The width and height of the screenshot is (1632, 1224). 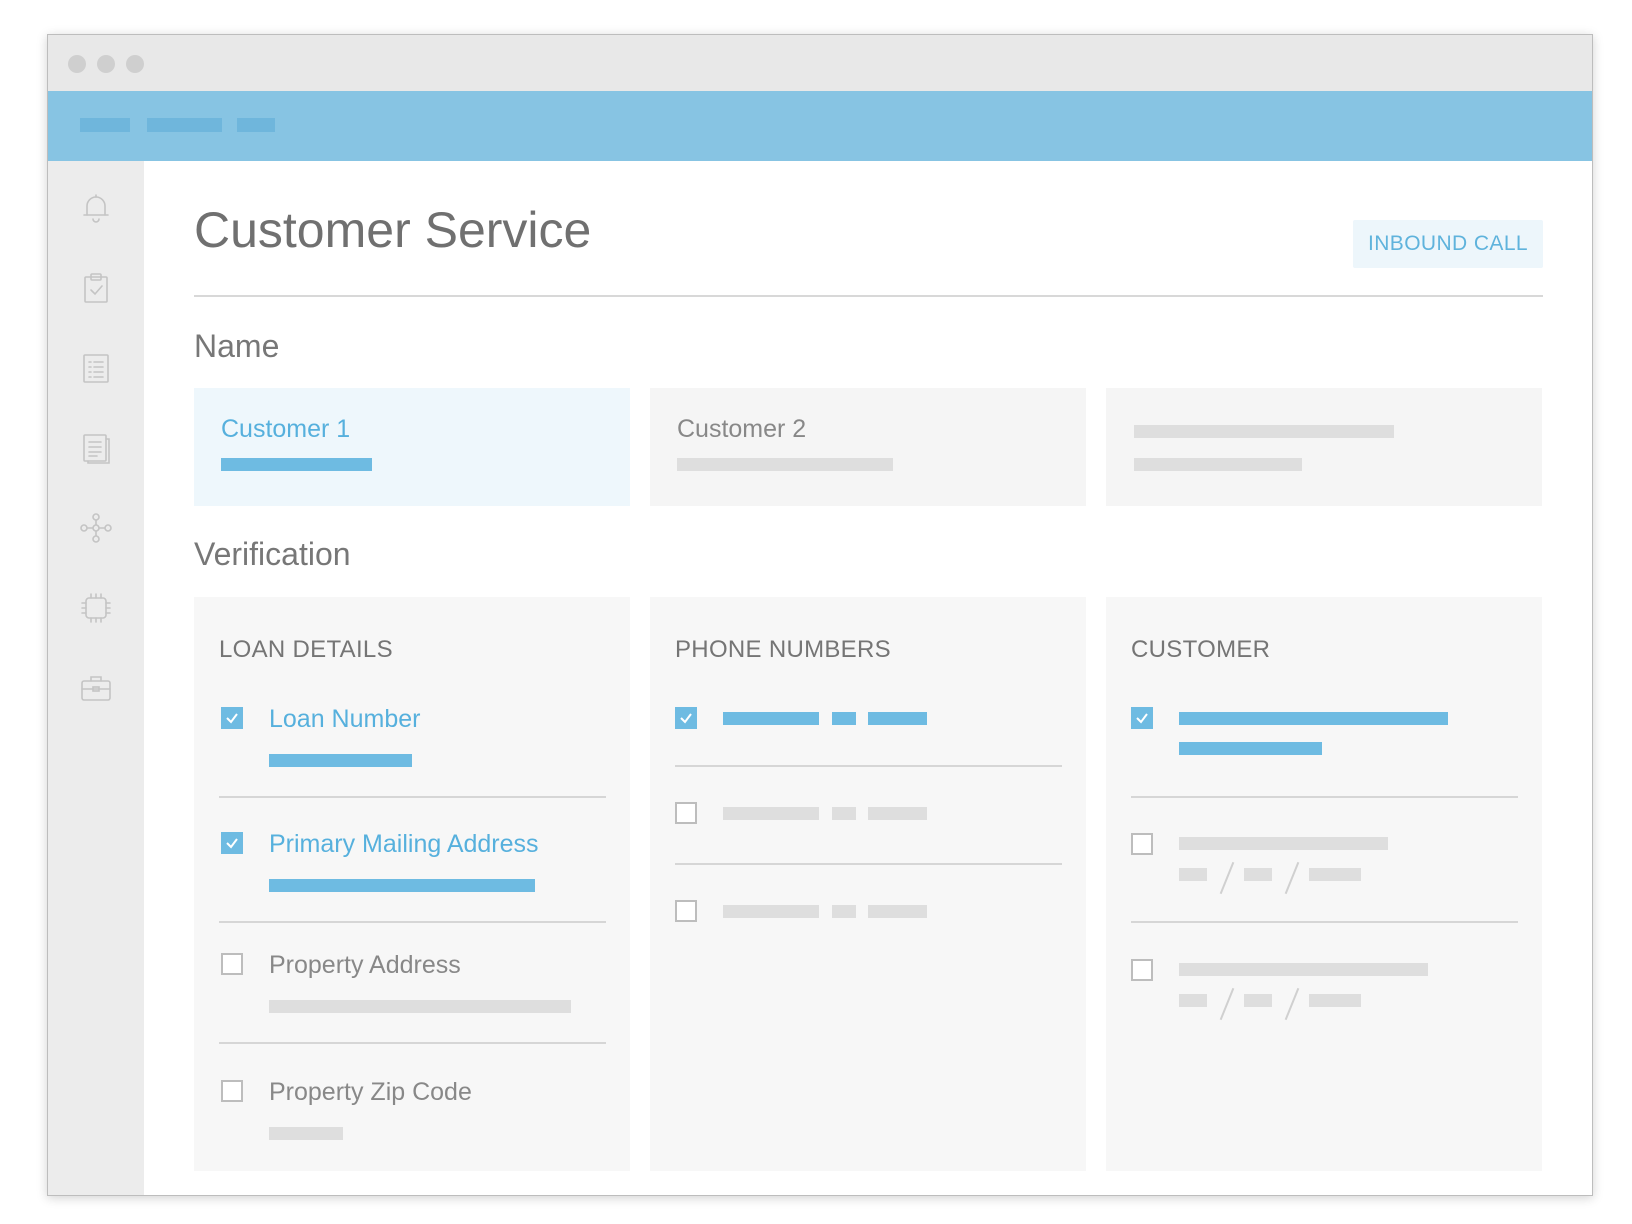 What do you see at coordinates (393, 230) in the screenshot?
I see `page-title: Customer Service` at bounding box center [393, 230].